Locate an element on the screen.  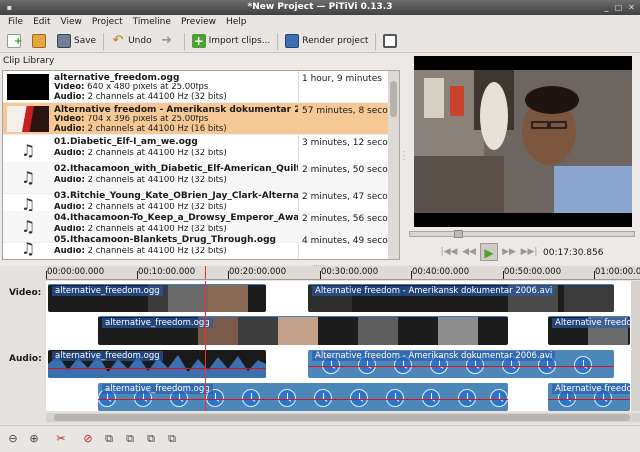
maximize-icon: □ is located at coordinates (618, 7).